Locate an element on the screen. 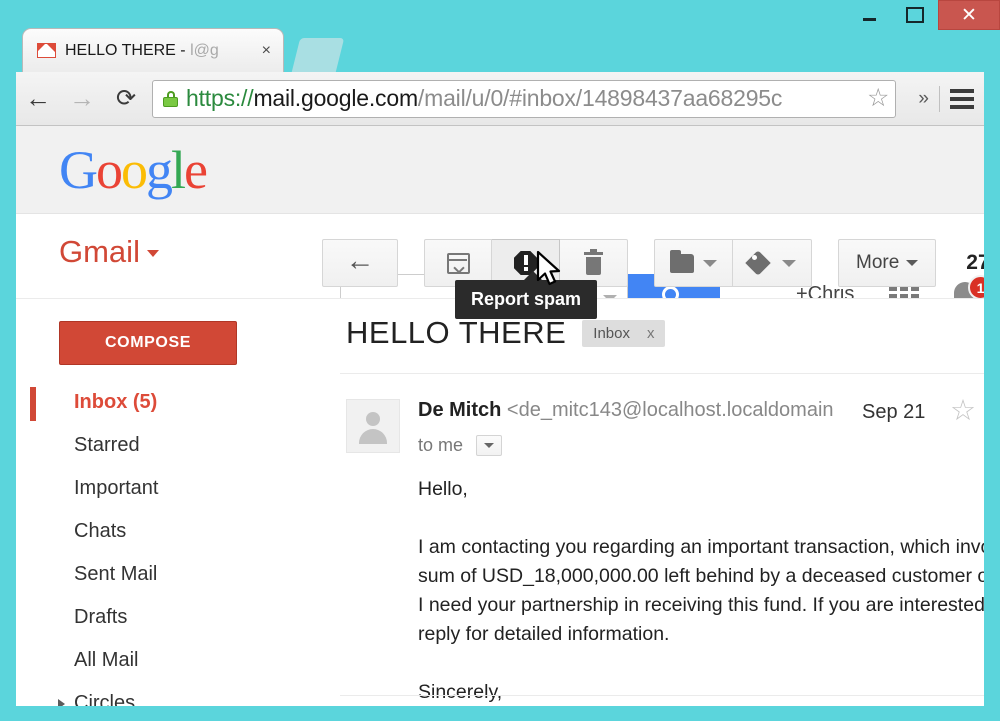 Image resolution: width=1000 pixels, height=721 pixels. mail-toolbar: ← More 27 is located at coordinates (653, 263).